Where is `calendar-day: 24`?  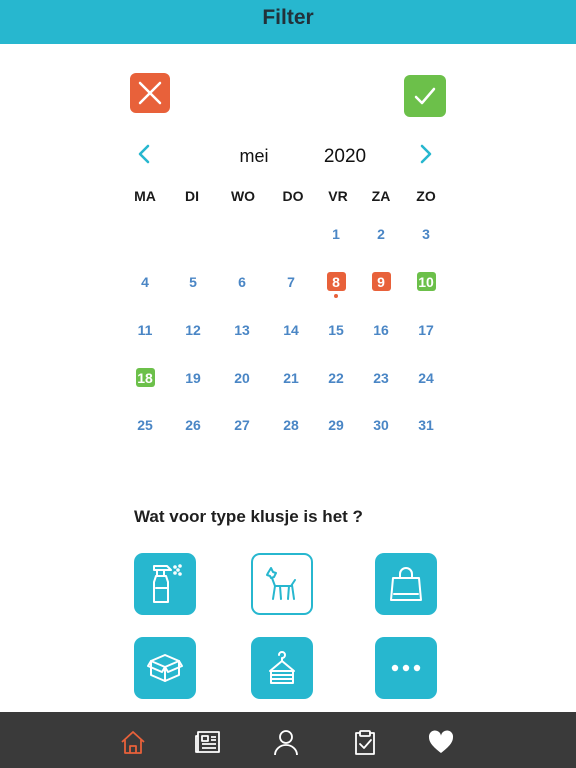
calendar-day: 24 is located at coordinates (426, 378).